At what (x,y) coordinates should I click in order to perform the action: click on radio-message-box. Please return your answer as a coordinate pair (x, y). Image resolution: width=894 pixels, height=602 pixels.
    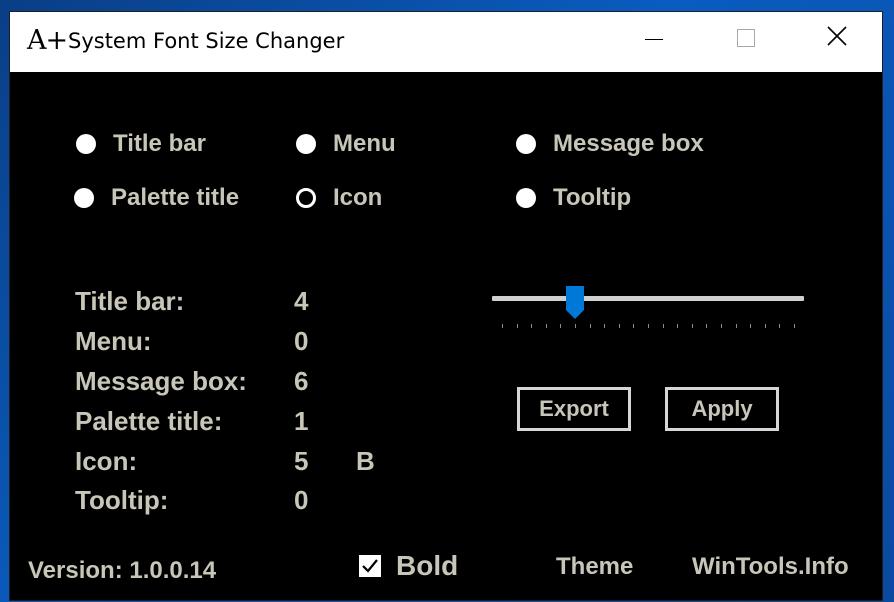
    Looking at the image, I should click on (526, 144).